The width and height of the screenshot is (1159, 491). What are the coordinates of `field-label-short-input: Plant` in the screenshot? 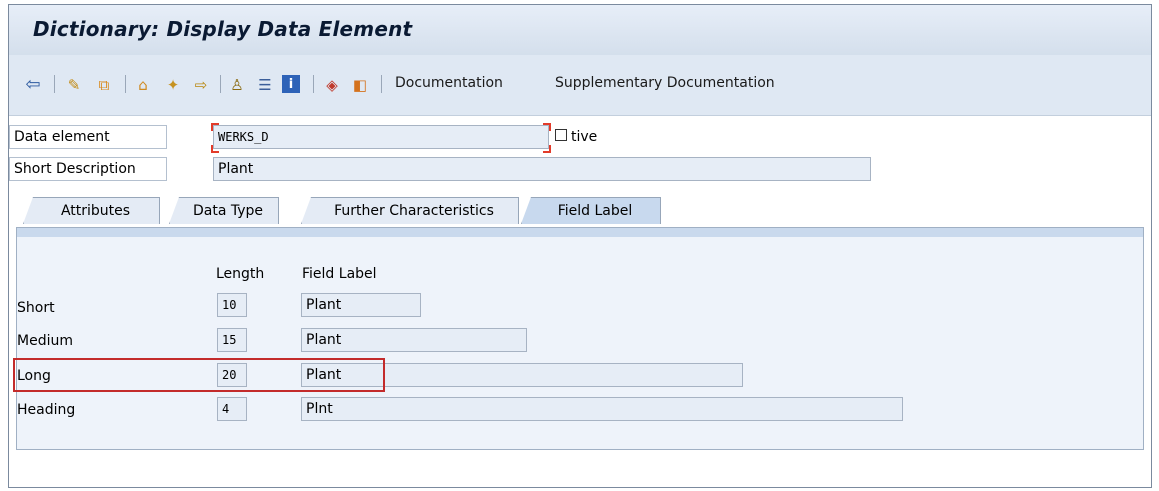 It's located at (361, 305).